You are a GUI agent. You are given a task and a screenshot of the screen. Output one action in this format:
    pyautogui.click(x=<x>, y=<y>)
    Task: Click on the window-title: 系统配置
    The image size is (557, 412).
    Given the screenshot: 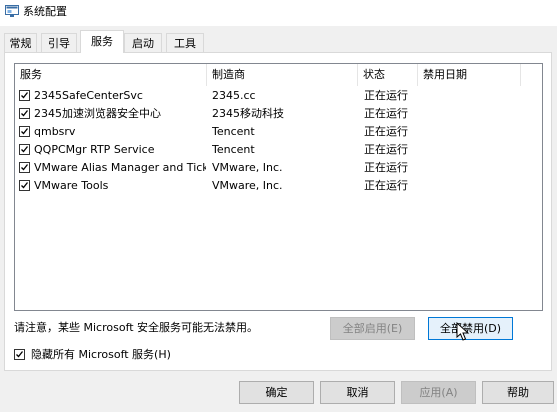 What is the action you would take?
    pyautogui.click(x=45, y=11)
    